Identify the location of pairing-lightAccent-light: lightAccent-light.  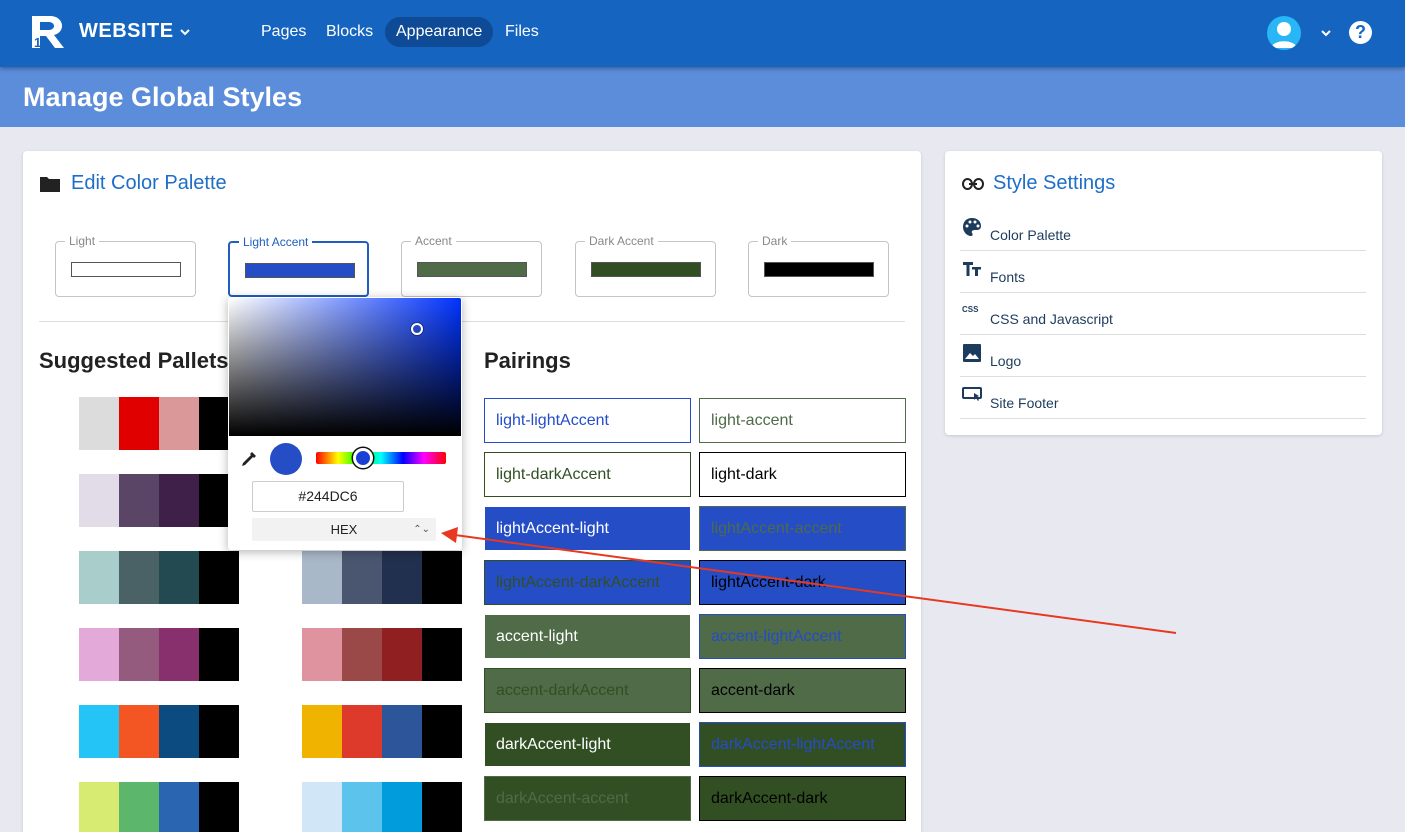
(587, 528).